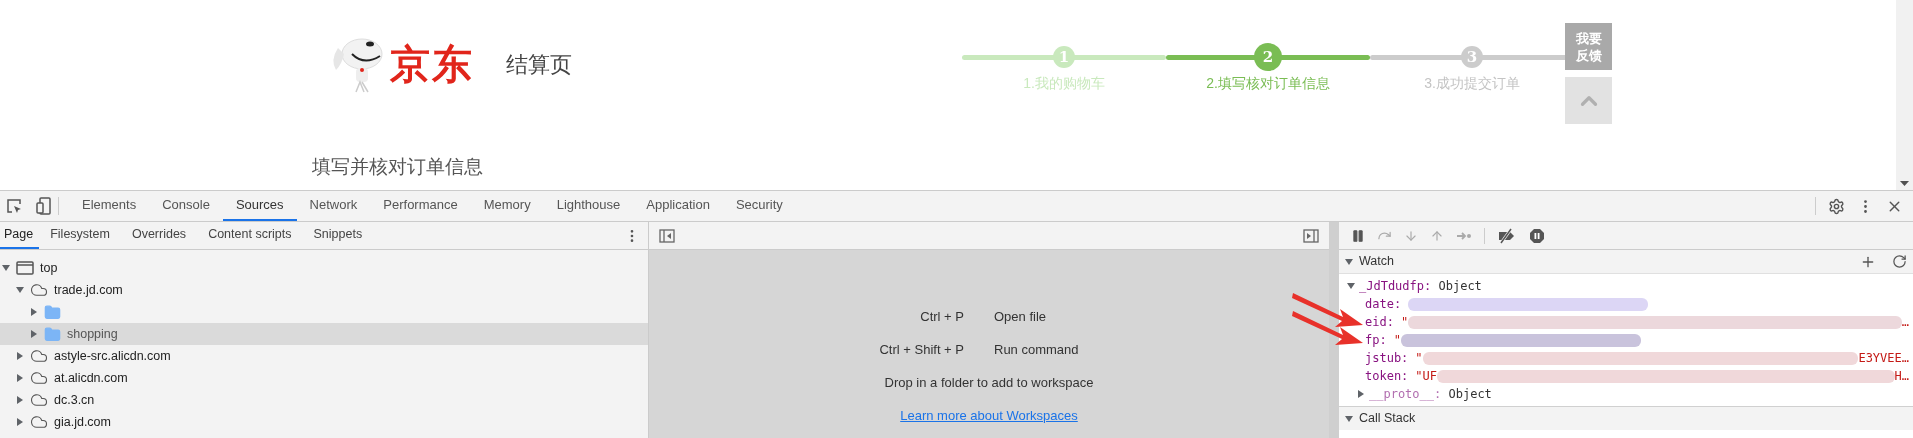  What do you see at coordinates (1836, 206) in the screenshot?
I see `settings-icon` at bounding box center [1836, 206].